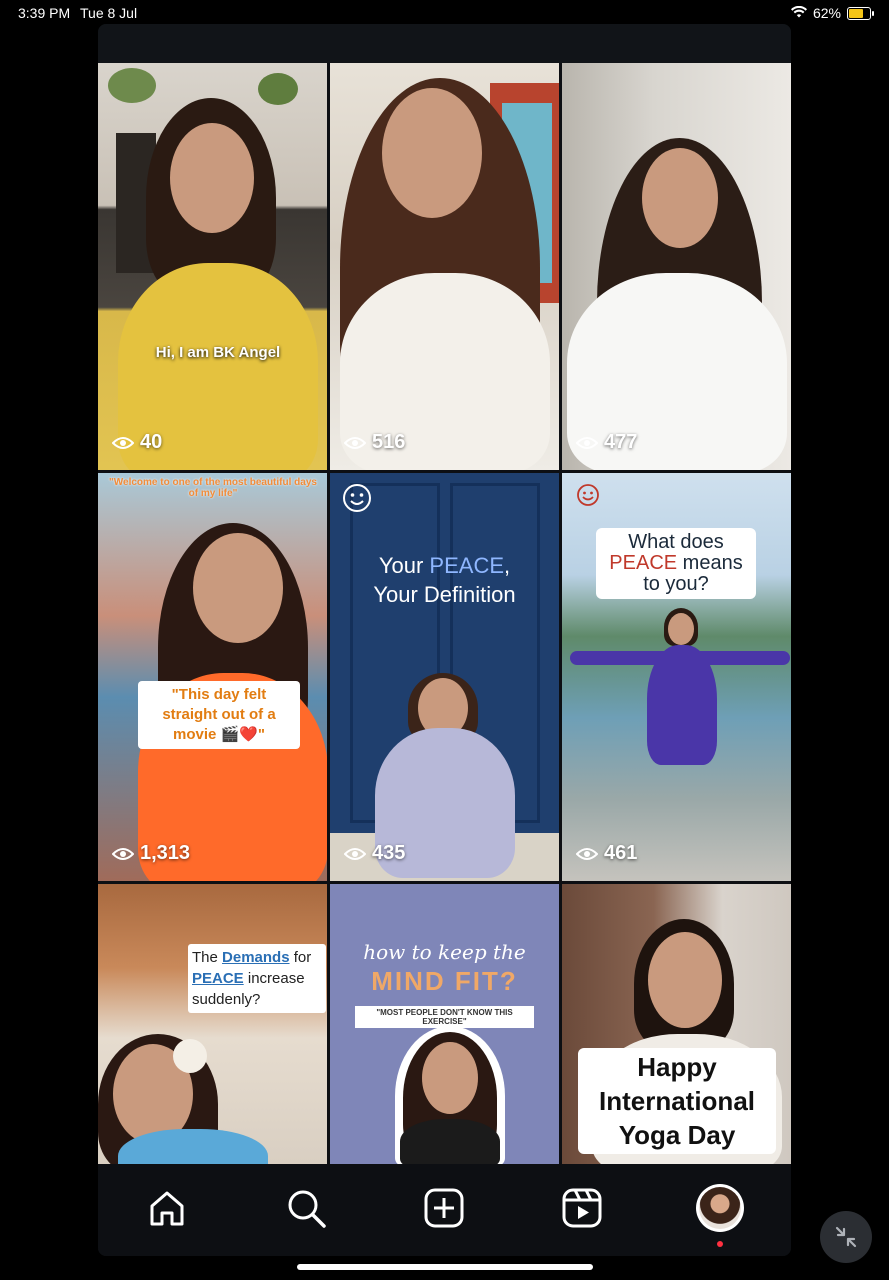 The height and width of the screenshot is (1280, 889). I want to click on post-tile-7: The Demands for PEACE increase suddenly?, so click(212, 1024).